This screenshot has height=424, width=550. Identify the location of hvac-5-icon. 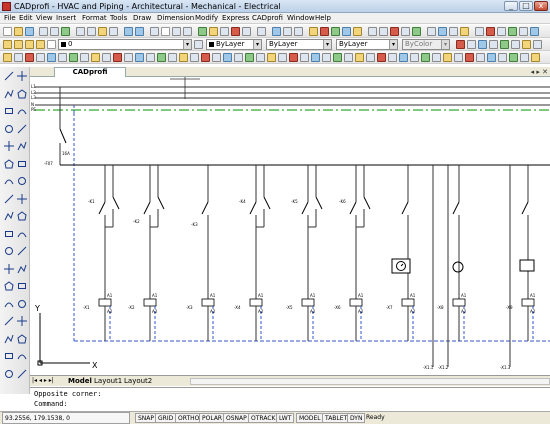
(337, 57).